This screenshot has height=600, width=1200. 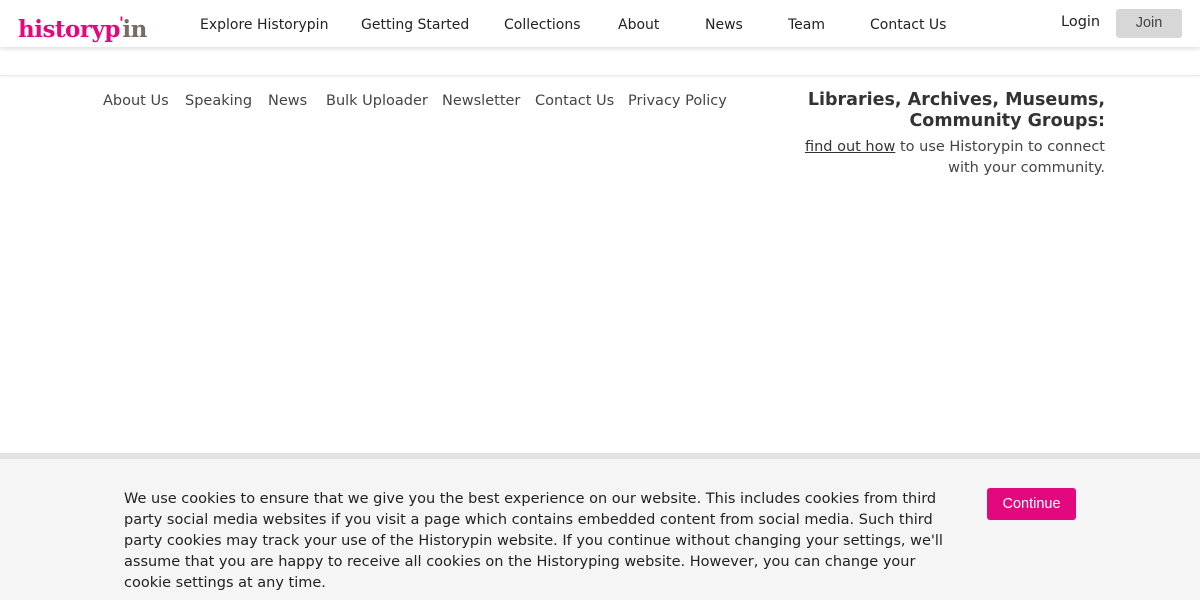 What do you see at coordinates (806, 25) in the screenshot?
I see `nav-team: Team` at bounding box center [806, 25].